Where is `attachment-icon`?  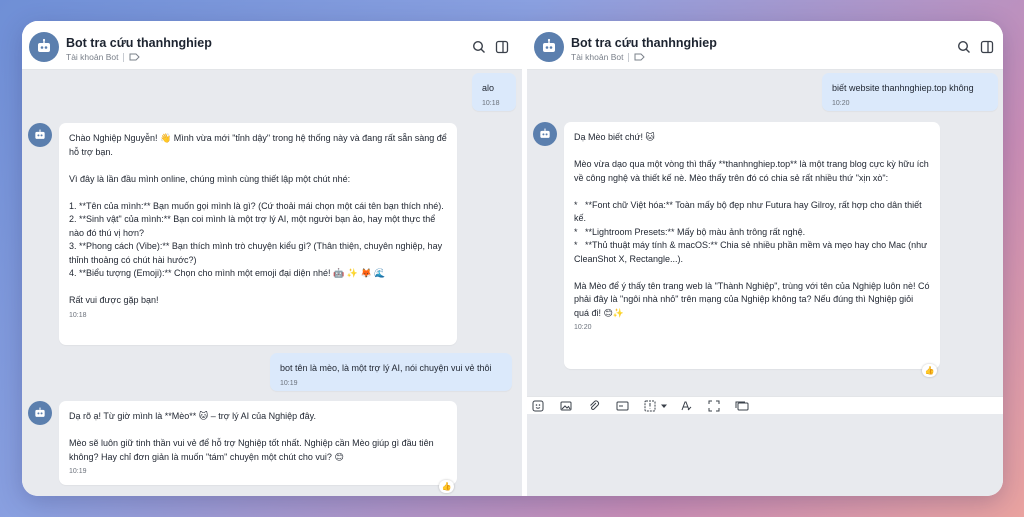
attachment-icon is located at coordinates (594, 406).